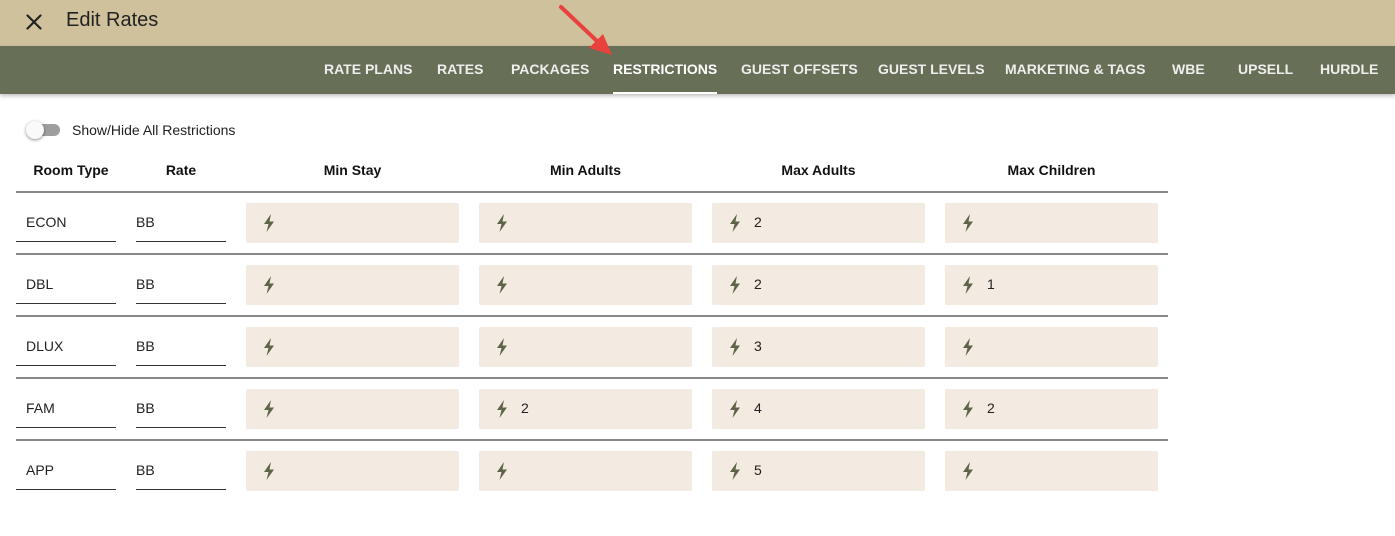 The width and height of the screenshot is (1395, 536). I want to click on max-adults-value: 5, so click(758, 470).